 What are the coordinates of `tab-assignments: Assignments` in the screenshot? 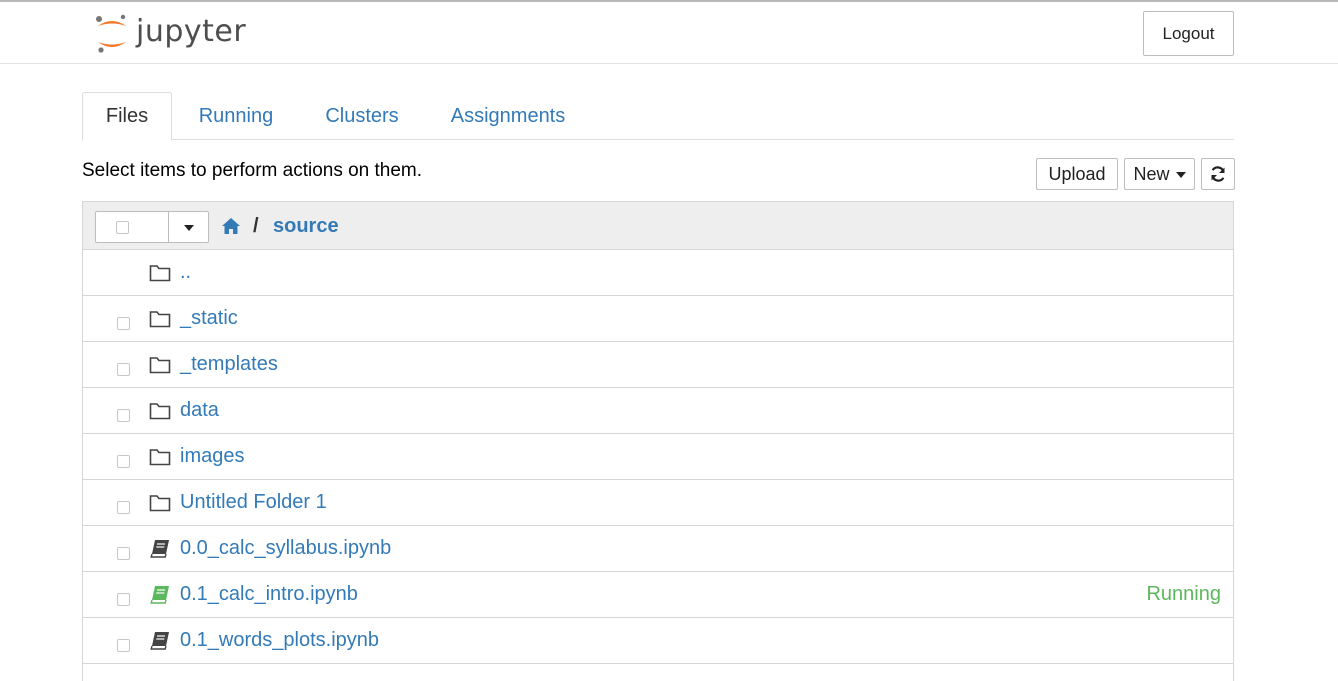 It's located at (508, 116).